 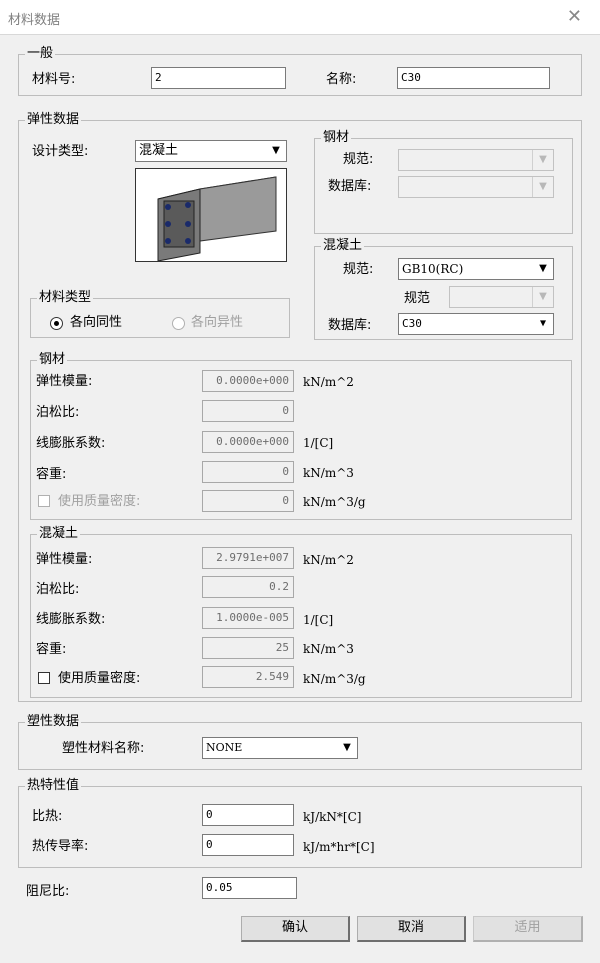 What do you see at coordinates (40, 54) in the screenshot?
I see `general-legend: 一般` at bounding box center [40, 54].